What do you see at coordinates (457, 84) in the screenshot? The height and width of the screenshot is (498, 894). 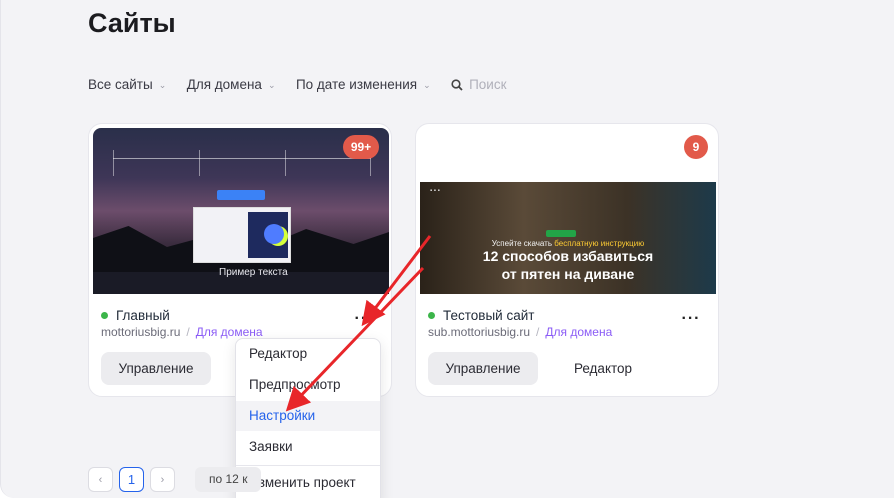 I see `search-icon` at bounding box center [457, 84].